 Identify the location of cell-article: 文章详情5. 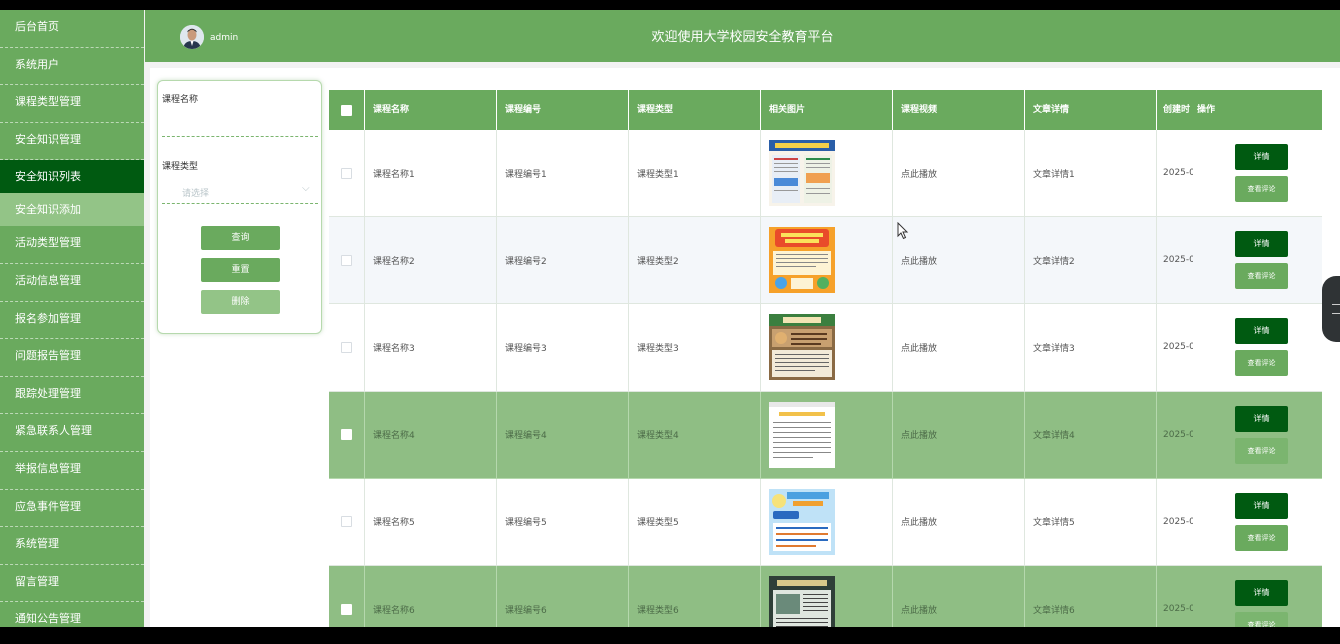
(1091, 522).